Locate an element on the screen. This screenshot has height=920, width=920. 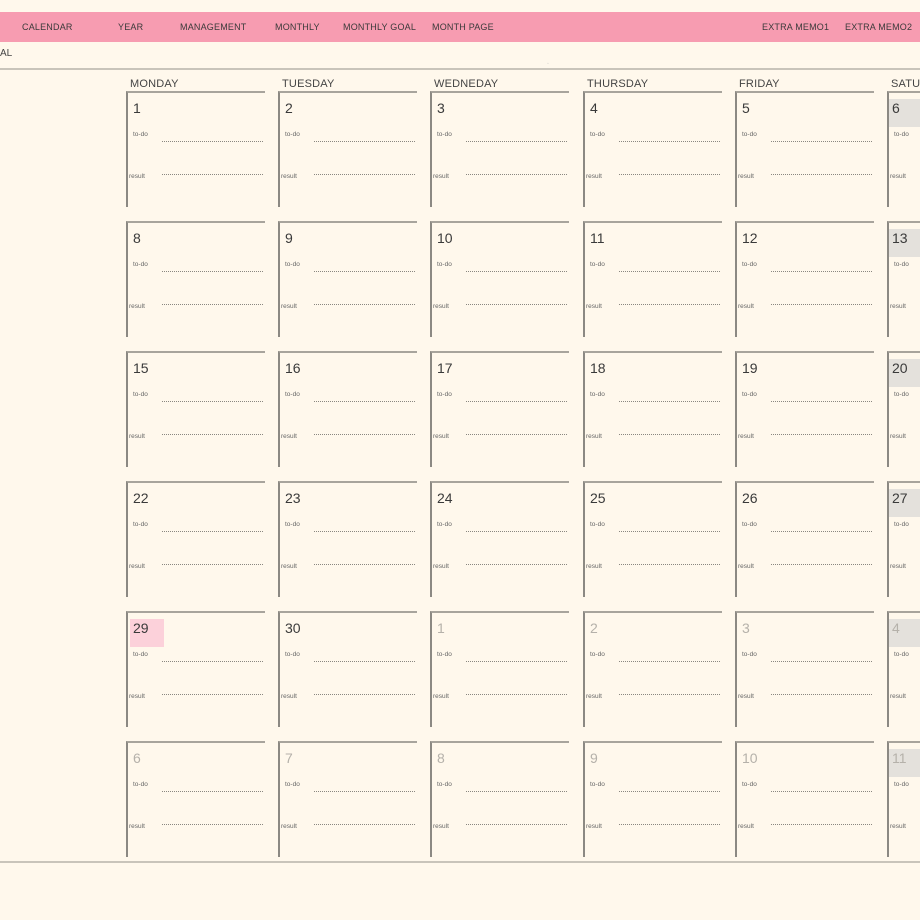
day-cell: 5 to-do result is located at coordinates (804, 149).